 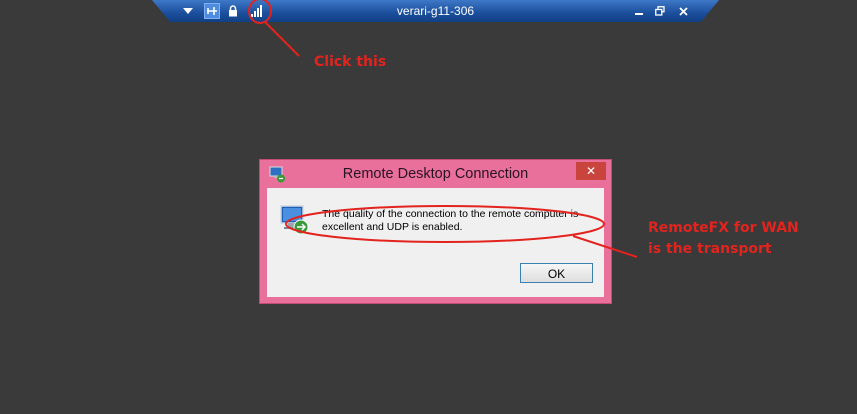 I want to click on annotation-transport-line2: is the transport, so click(x=710, y=249).